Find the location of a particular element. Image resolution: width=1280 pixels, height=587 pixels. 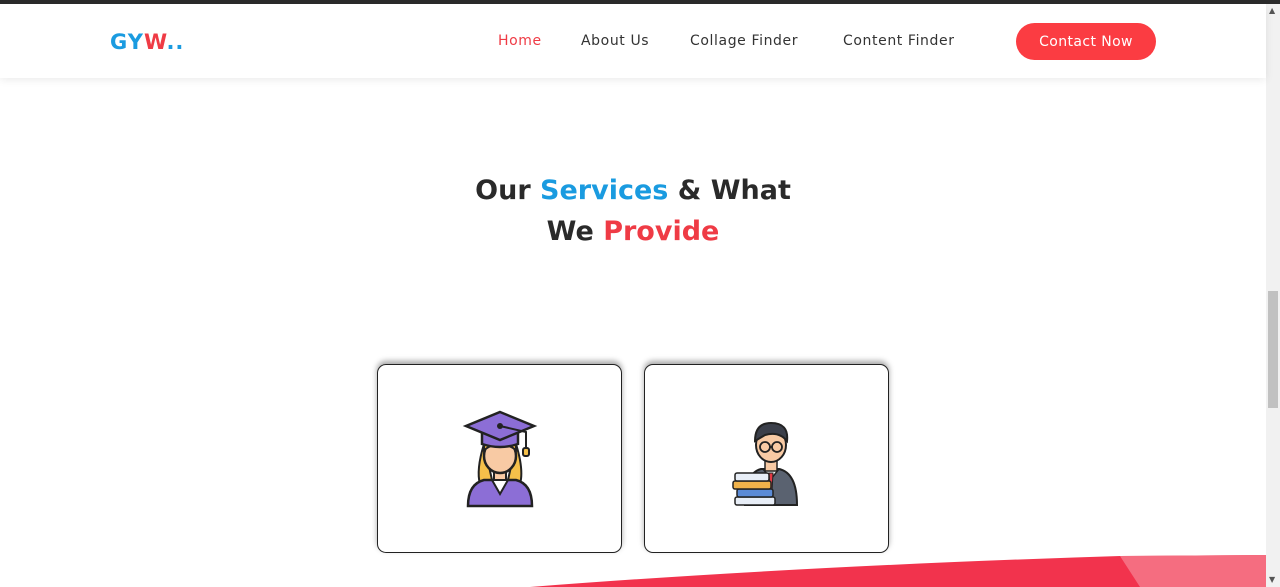

decorative-wave-shape is located at coordinates (898, 571).